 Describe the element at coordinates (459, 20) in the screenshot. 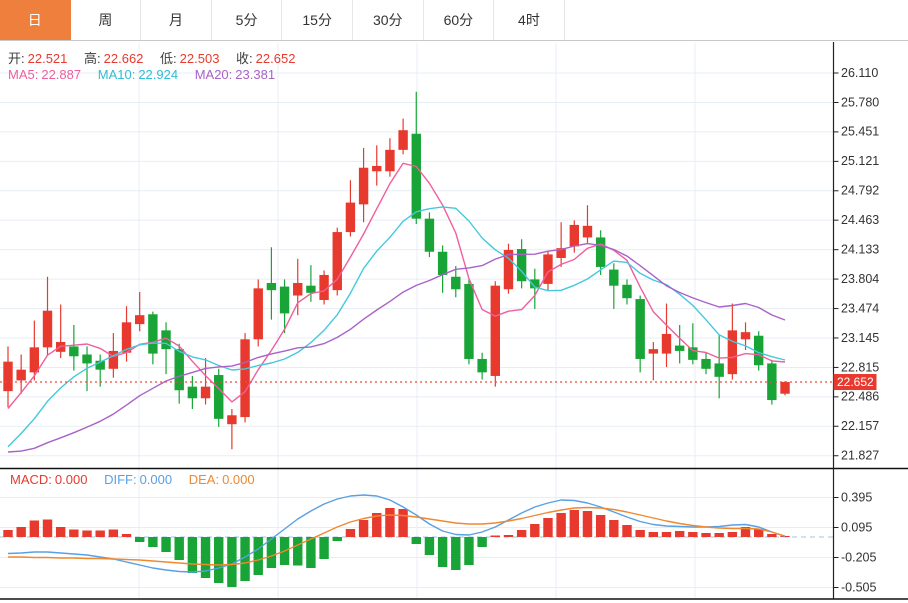

I see `tab-60min: 60分` at that location.